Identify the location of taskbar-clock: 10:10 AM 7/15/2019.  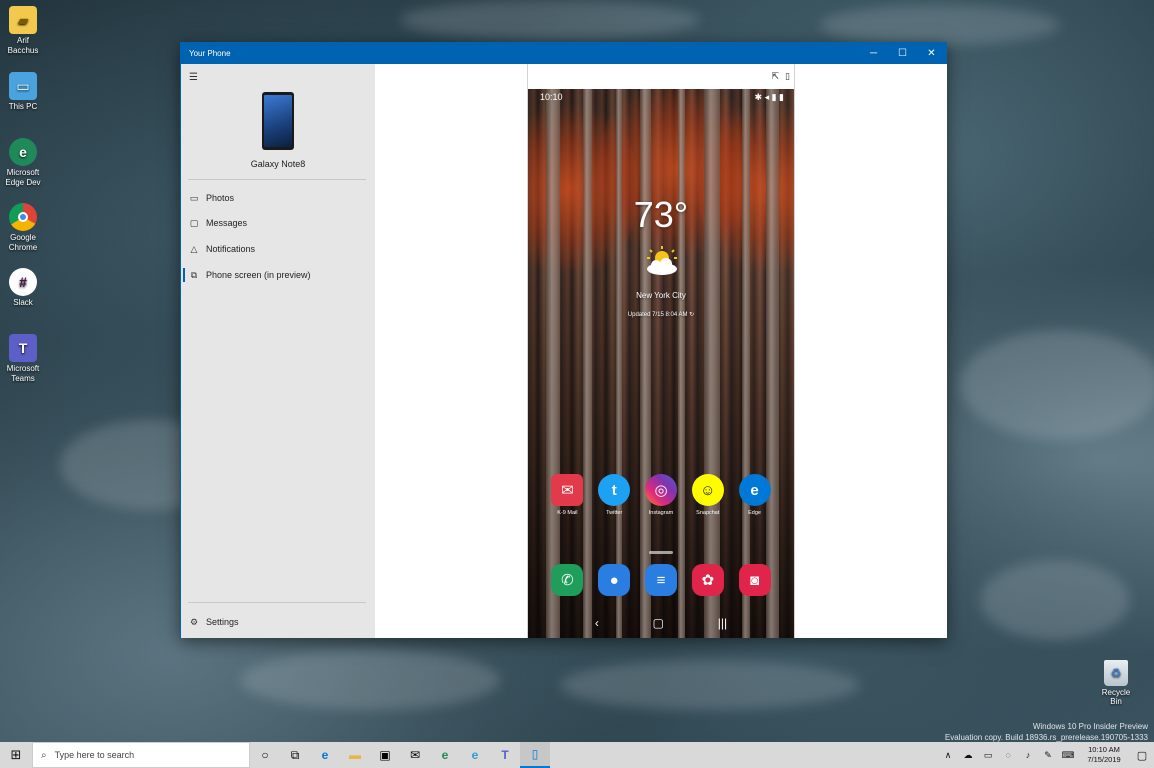
(1104, 755).